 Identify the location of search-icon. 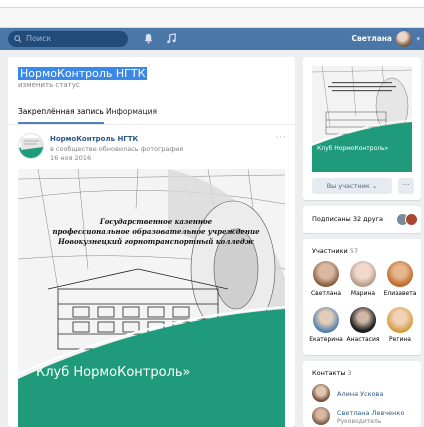
(18, 39).